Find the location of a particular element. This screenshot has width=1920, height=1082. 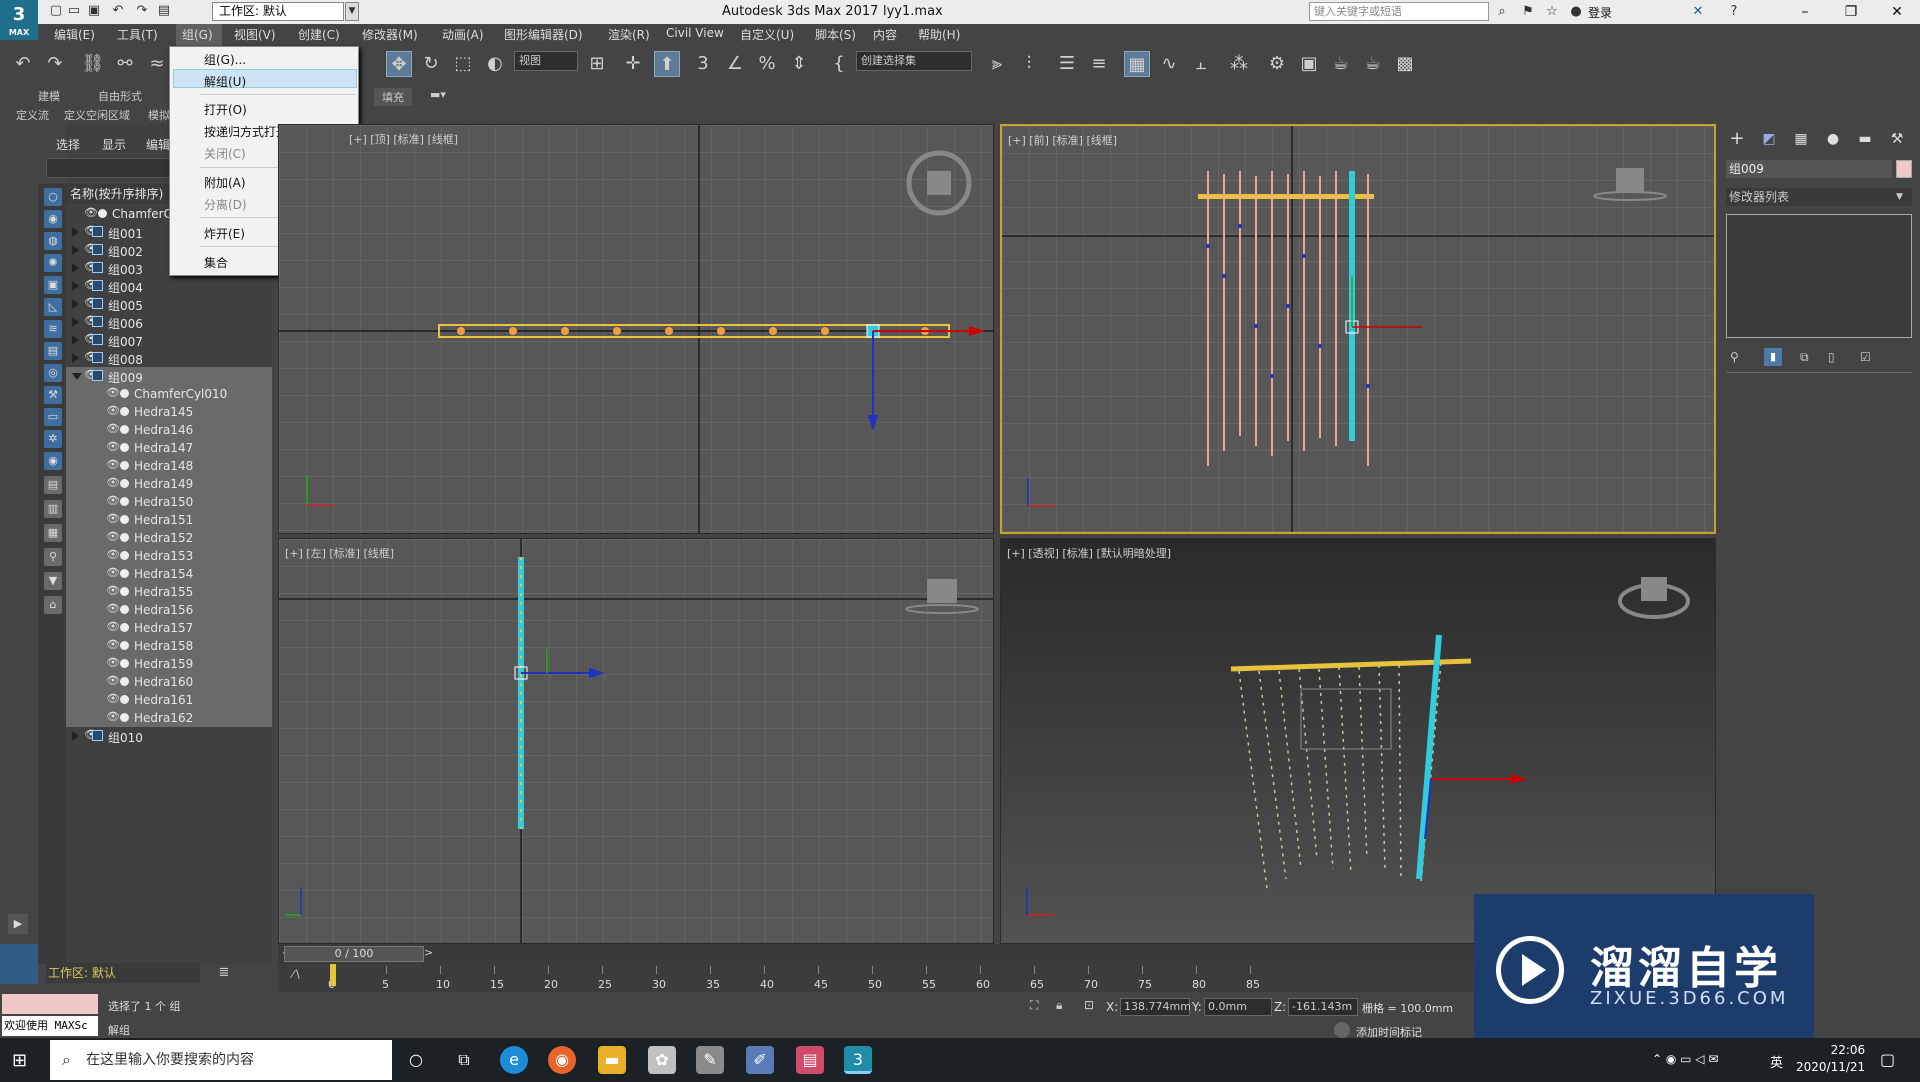

tree-row: 👁︎ Hedra151 is located at coordinates (169, 520).